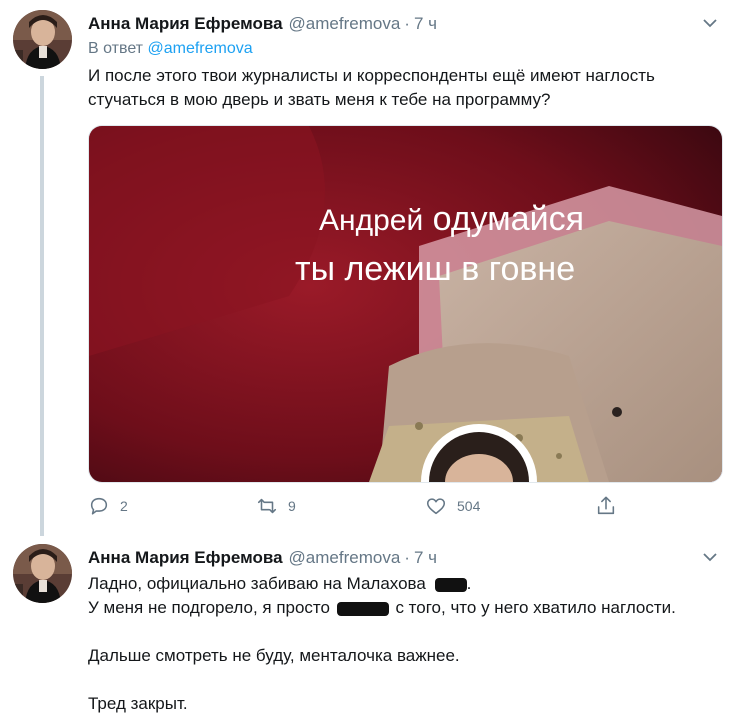 This screenshot has height=726, width=740. What do you see at coordinates (435, 269) in the screenshot?
I see `media-caption-line-2: ты лежиш в говне` at bounding box center [435, 269].